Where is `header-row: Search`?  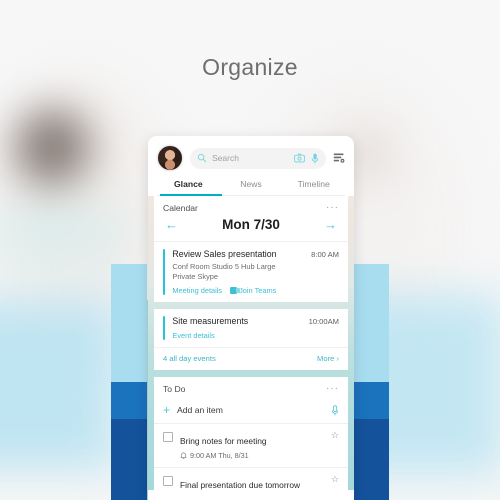 header-row: Search is located at coordinates (251, 158).